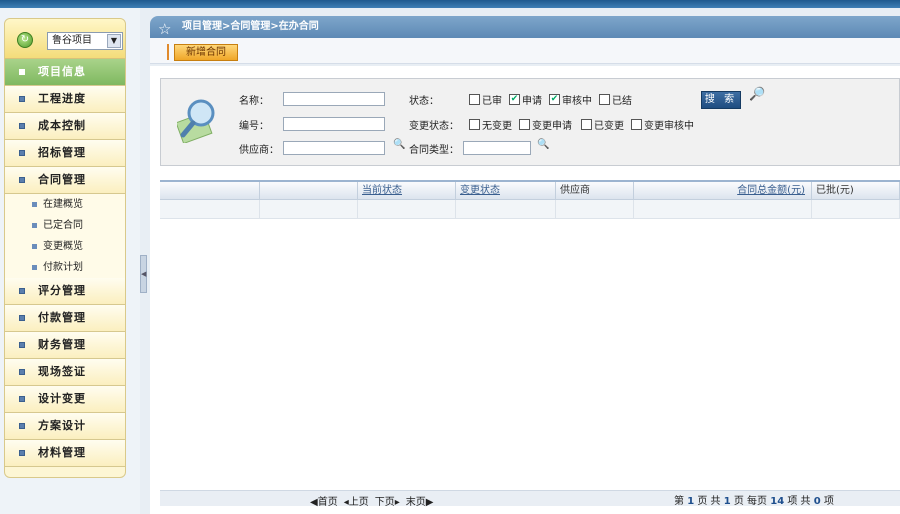 Image resolution: width=900 pixels, height=514 pixels. I want to click on column-header: 合同总金额(元), so click(723, 190).